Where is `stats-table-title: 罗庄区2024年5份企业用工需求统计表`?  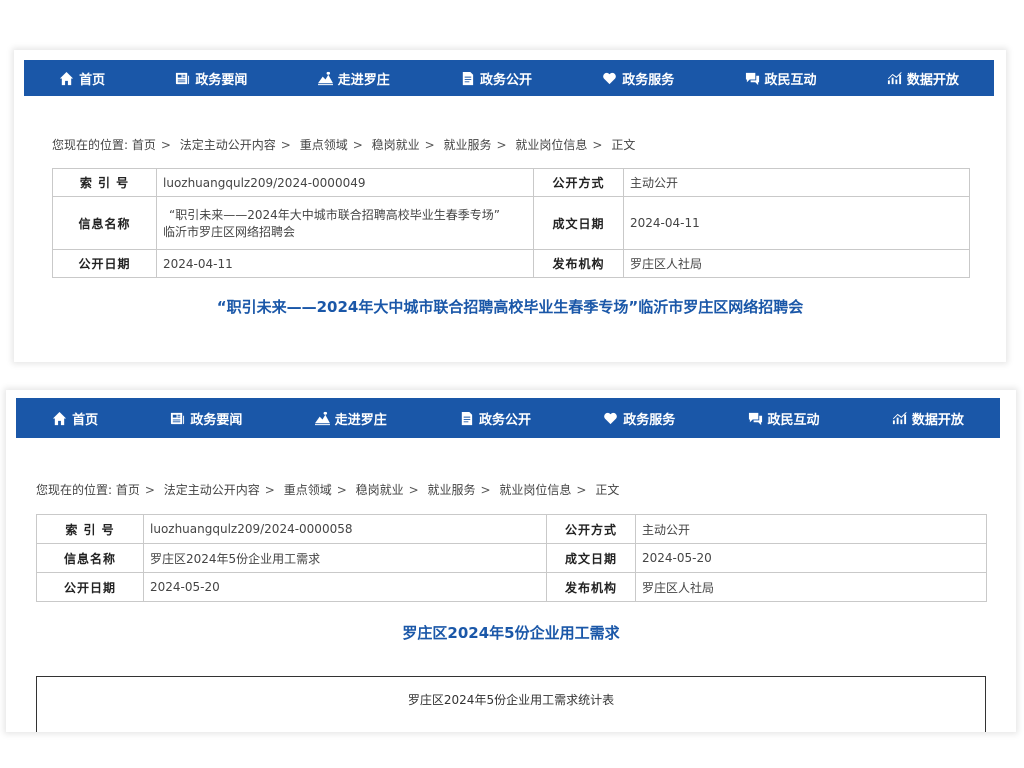 stats-table-title: 罗庄区2024年5份企业用工需求统计表 is located at coordinates (511, 700).